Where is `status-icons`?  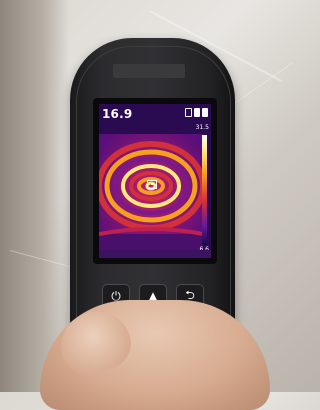 status-icons is located at coordinates (196, 112).